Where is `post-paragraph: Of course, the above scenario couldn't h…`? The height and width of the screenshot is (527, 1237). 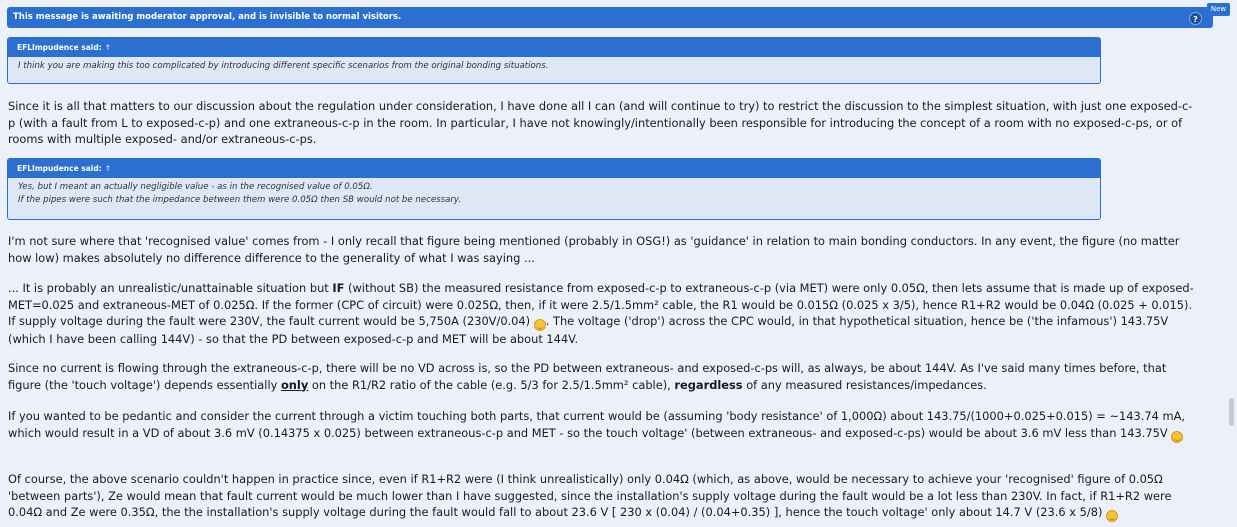 post-paragraph: Of course, the above scenario couldn't h… is located at coordinates (603, 496).